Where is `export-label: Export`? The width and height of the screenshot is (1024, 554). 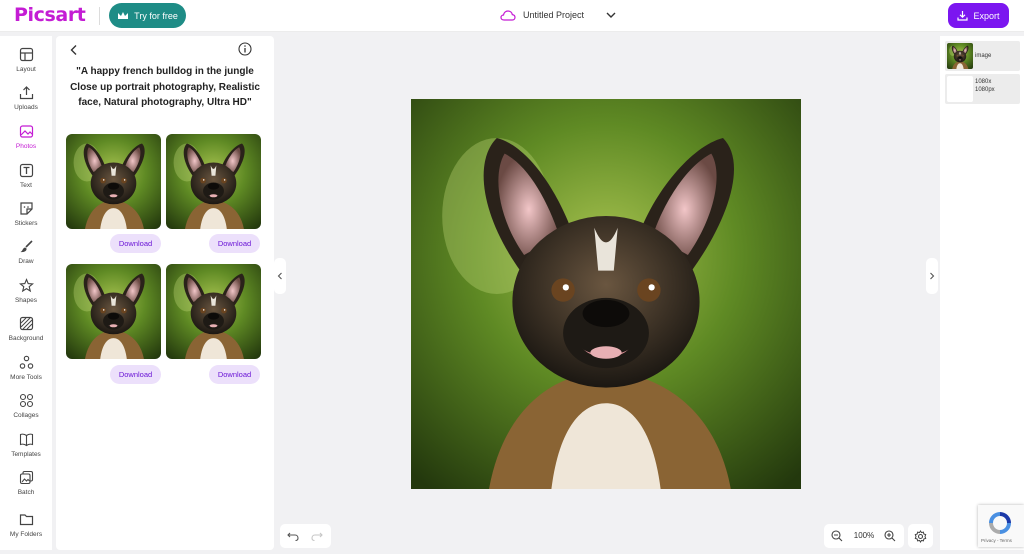
export-label: Export is located at coordinates (986, 15).